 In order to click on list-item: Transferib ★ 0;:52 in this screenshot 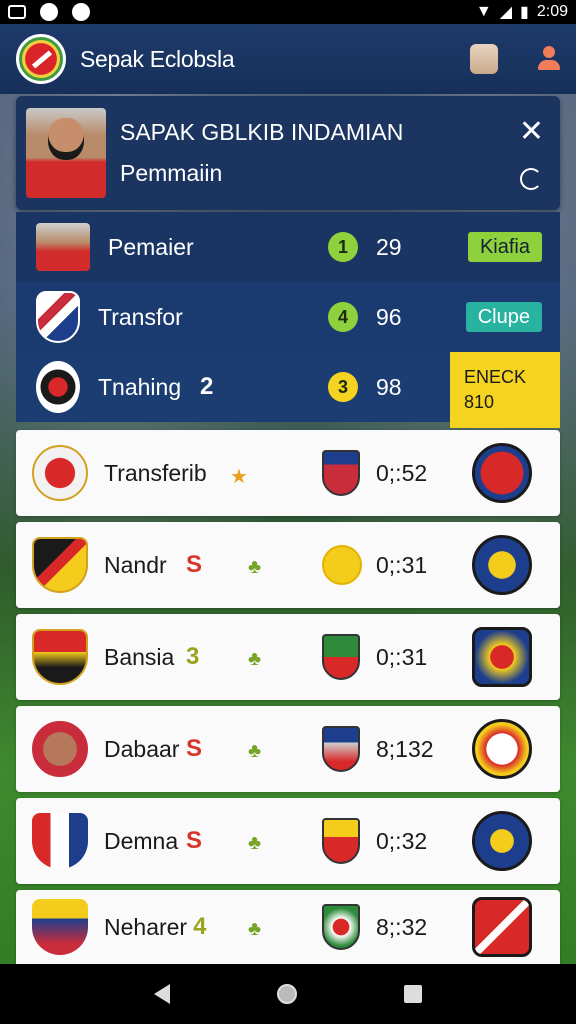, I will do `click(288, 473)`.